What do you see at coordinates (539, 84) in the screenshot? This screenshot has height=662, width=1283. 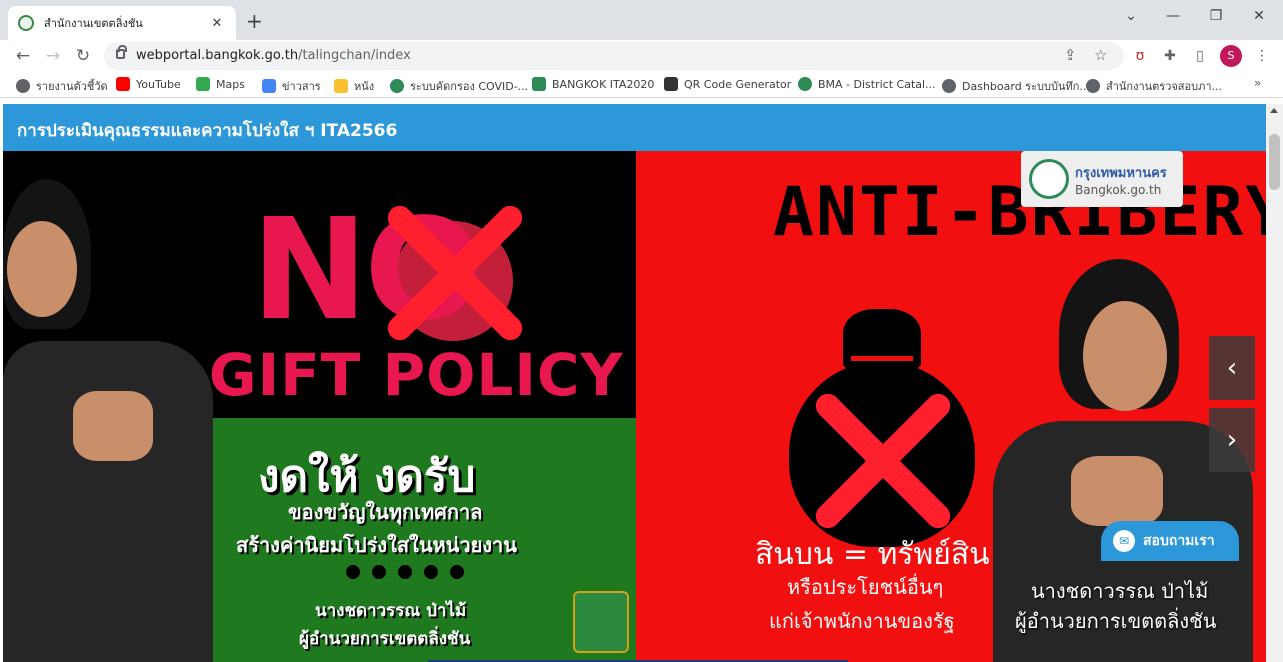 I see `person-icon` at bounding box center [539, 84].